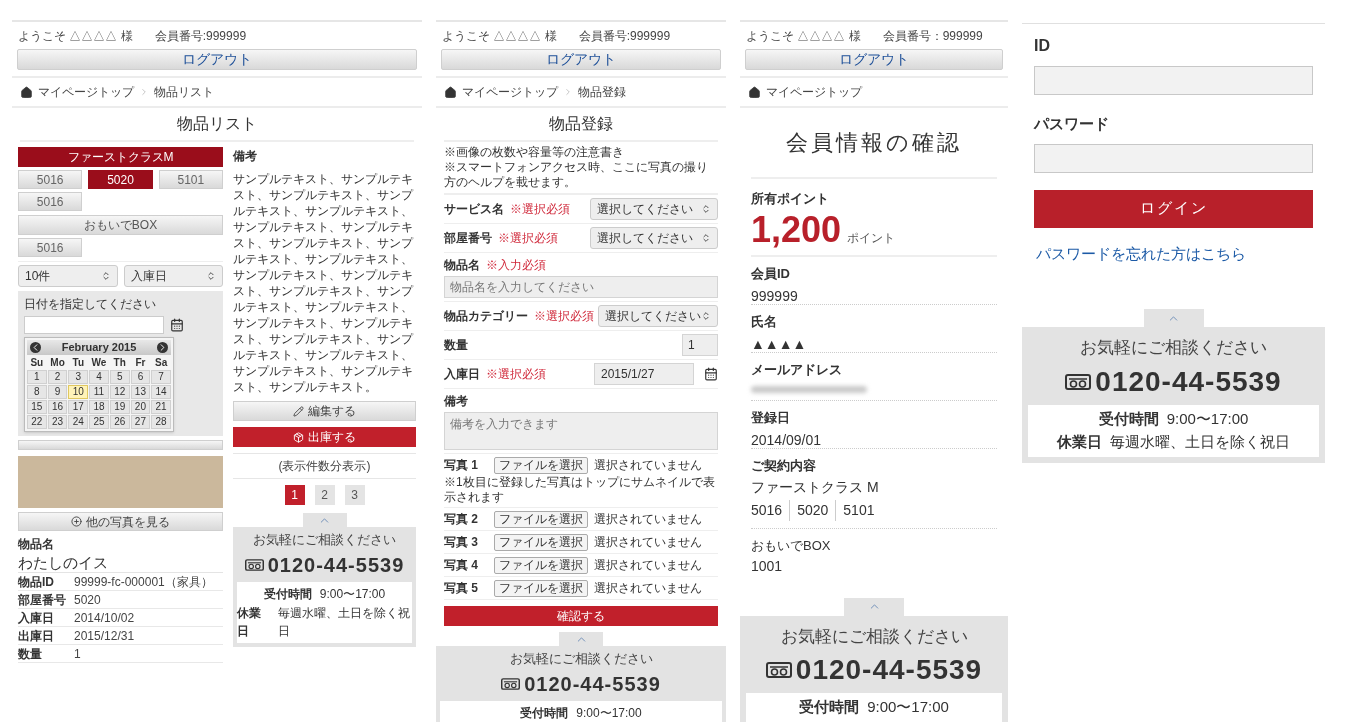 This screenshot has height=722, width=1350. What do you see at coordinates (120, 445) in the screenshot?
I see `filter-button` at bounding box center [120, 445].